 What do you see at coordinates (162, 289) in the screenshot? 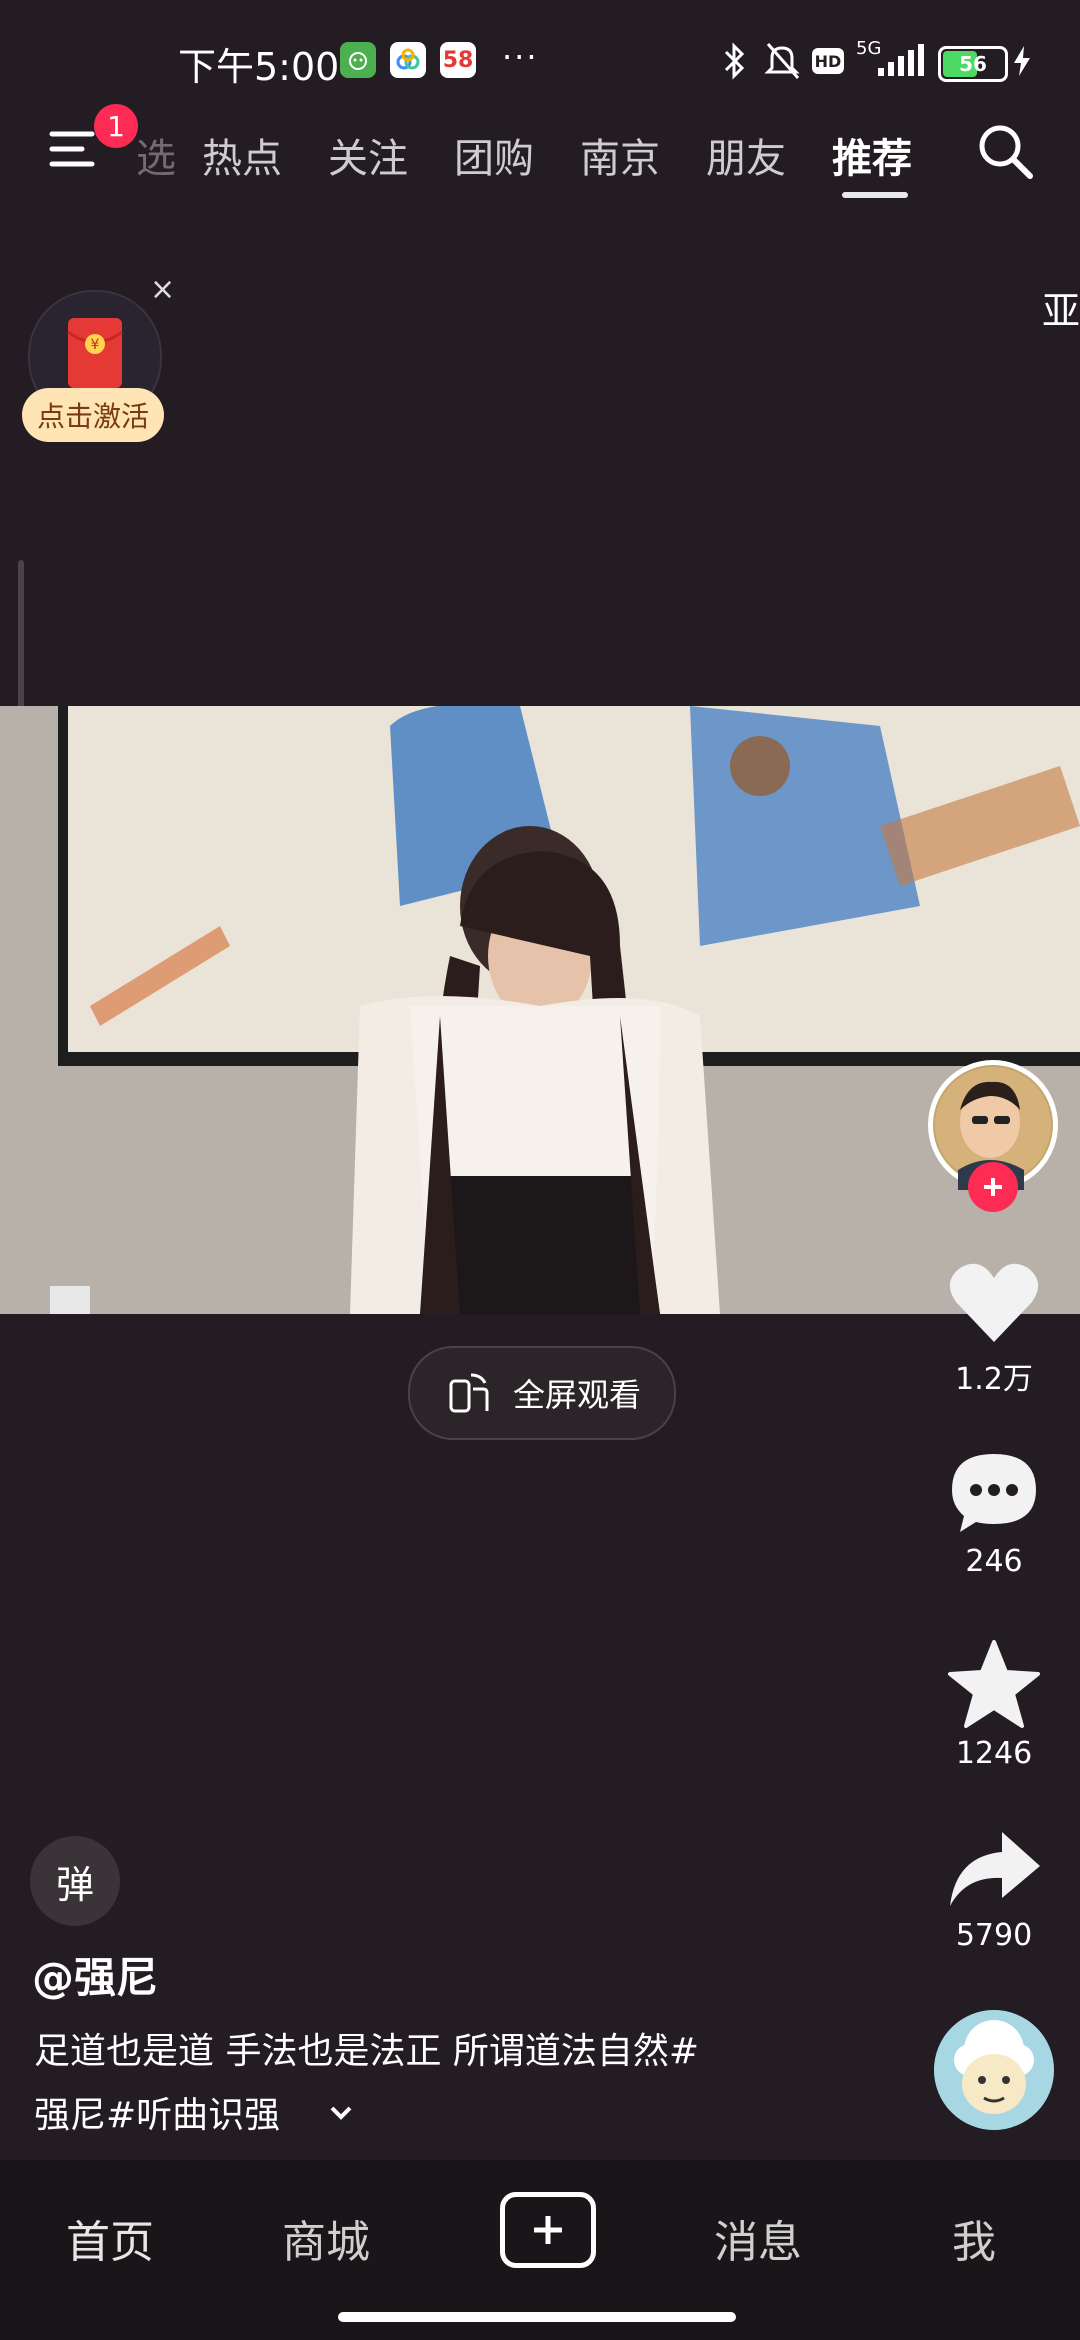
I see `close-icon: ×` at bounding box center [162, 289].